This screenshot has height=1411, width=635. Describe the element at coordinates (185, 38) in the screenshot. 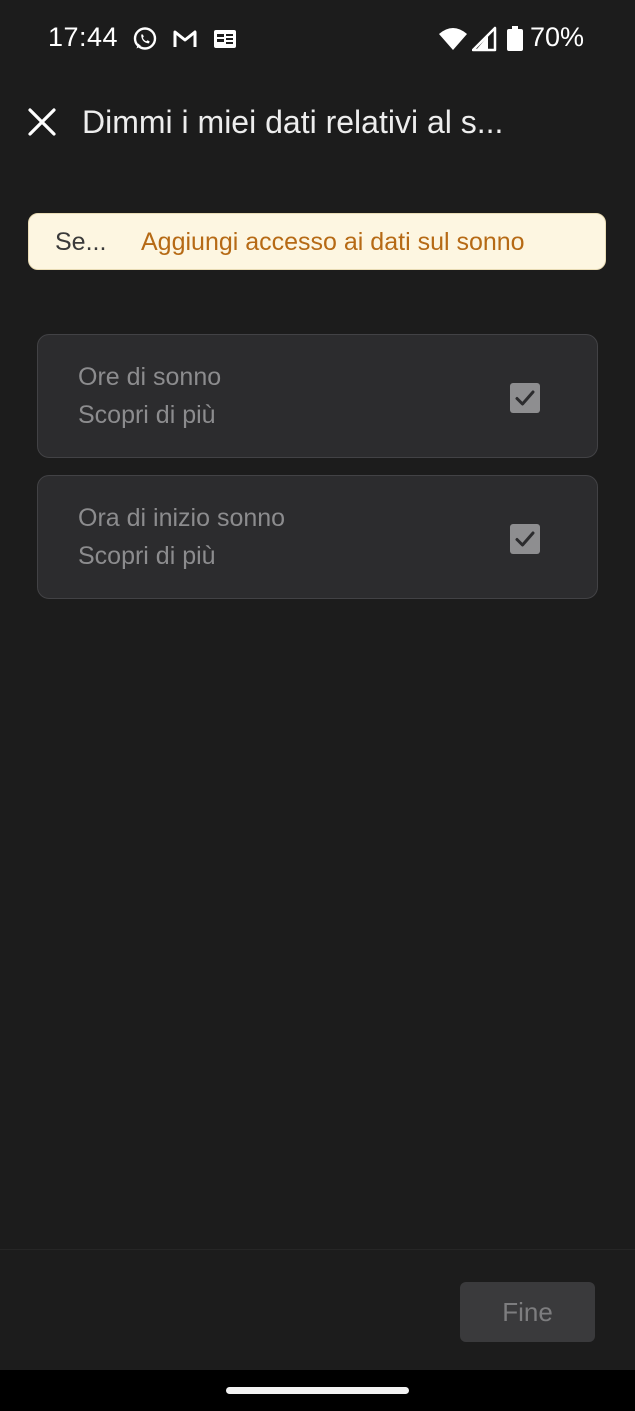

I see `gmail-icon` at that location.